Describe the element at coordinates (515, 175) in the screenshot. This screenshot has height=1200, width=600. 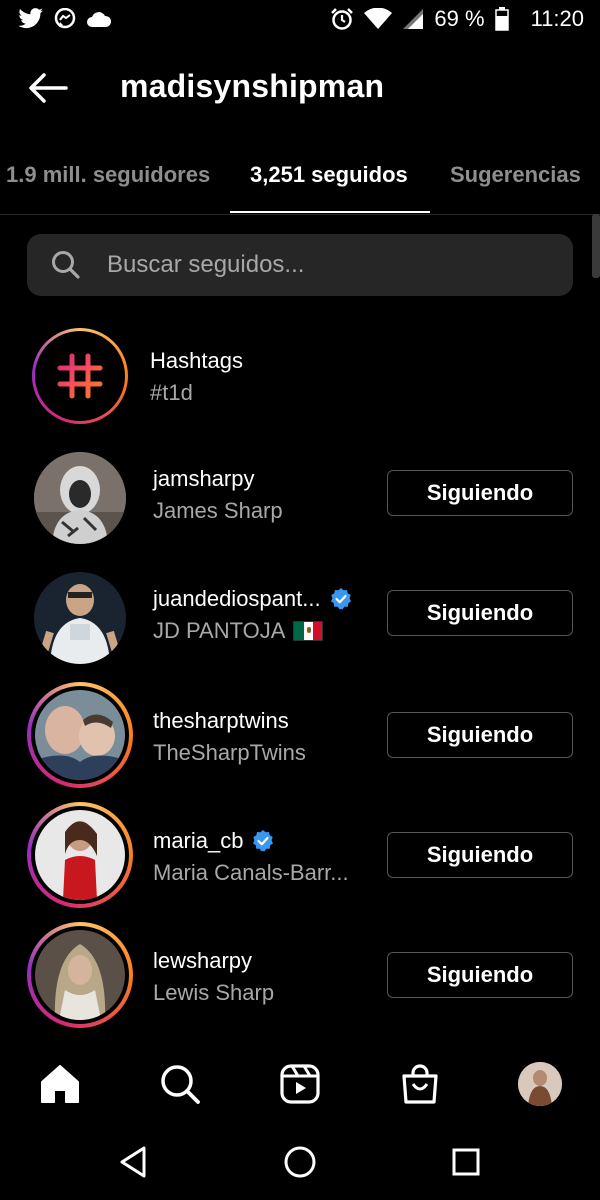
I see `tab-suggestions: Sugerencias` at that location.